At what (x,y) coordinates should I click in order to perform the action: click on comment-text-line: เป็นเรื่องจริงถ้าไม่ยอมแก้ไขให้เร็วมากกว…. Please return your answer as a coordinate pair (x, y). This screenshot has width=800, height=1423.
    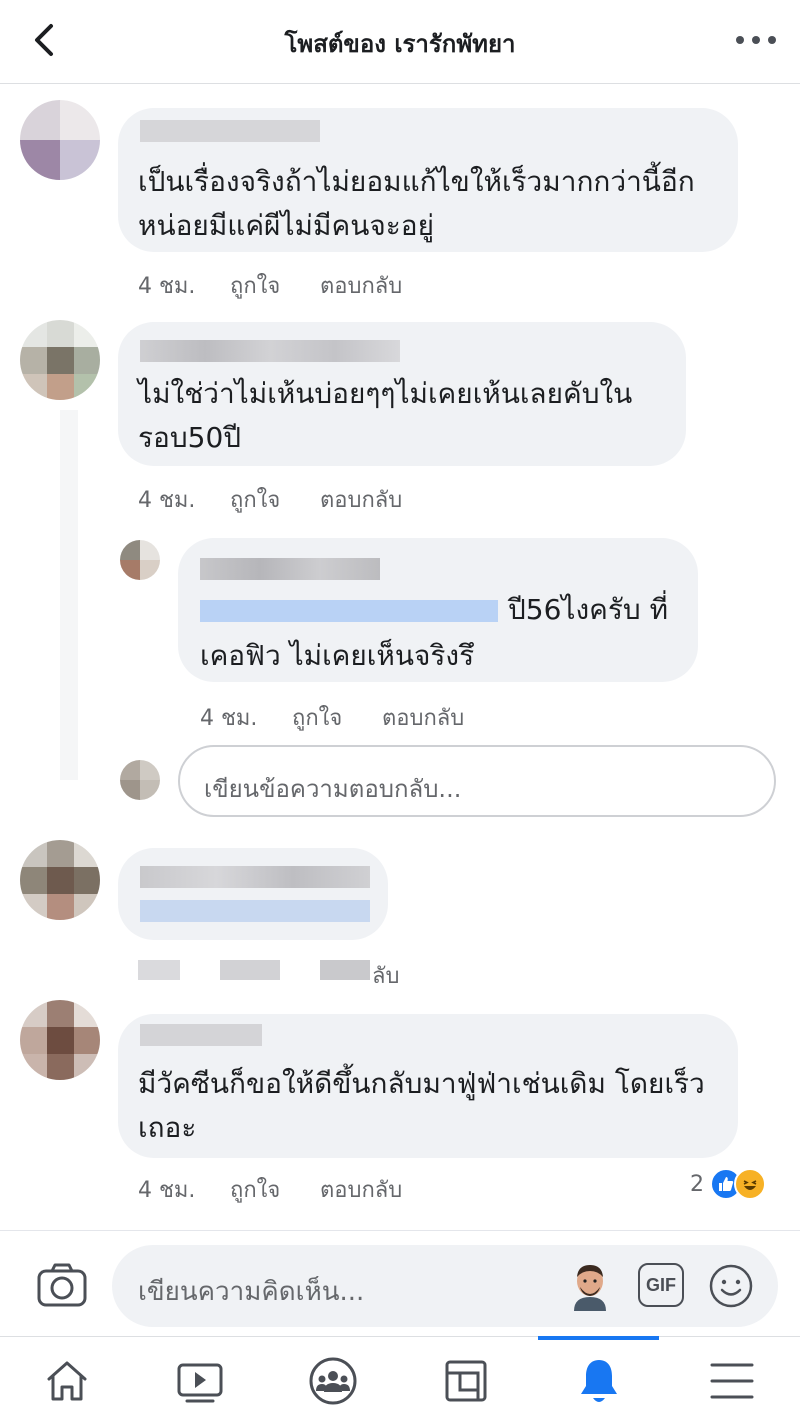
    Looking at the image, I should click on (416, 181).